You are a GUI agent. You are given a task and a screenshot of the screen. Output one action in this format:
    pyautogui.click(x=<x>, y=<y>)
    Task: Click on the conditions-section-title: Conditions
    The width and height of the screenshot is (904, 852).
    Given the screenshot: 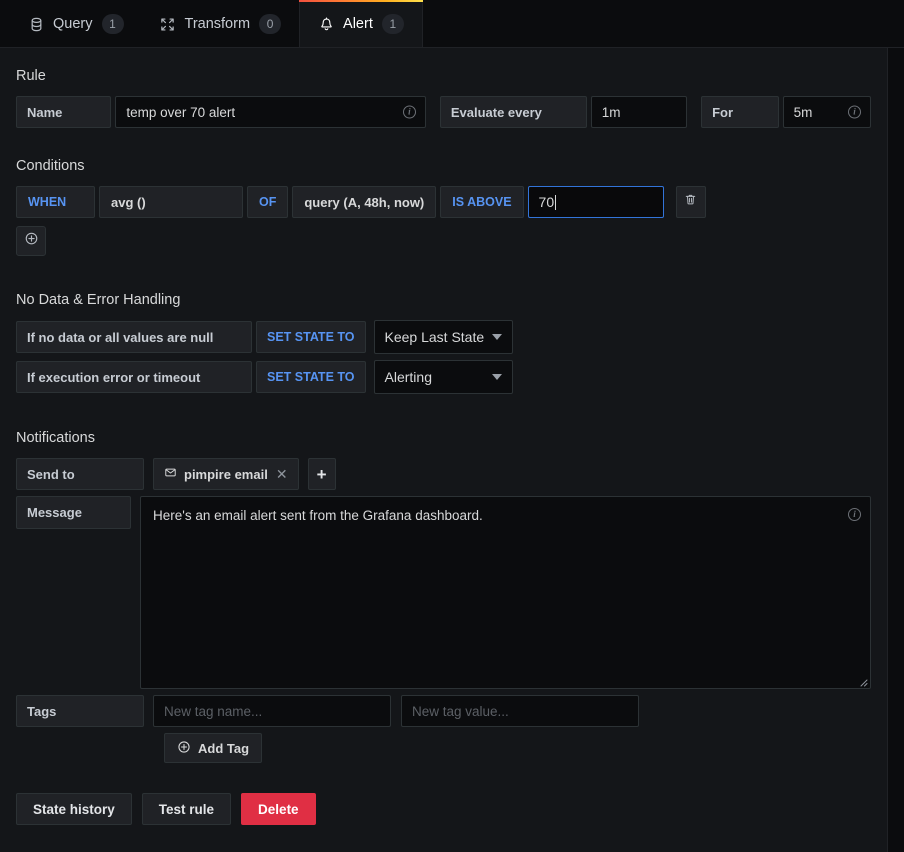 What is the action you would take?
    pyautogui.click(x=50, y=166)
    